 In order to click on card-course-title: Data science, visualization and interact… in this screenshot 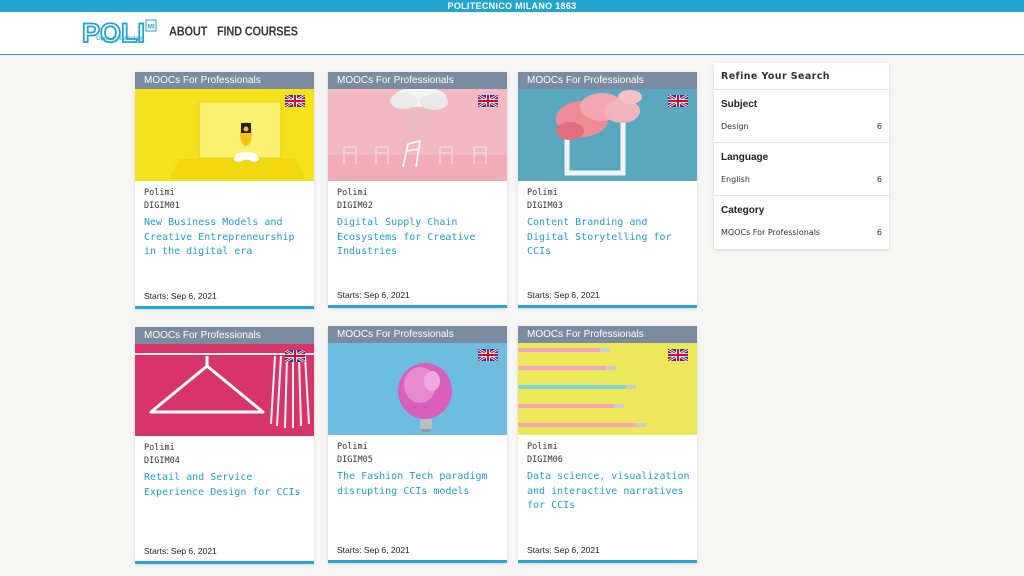, I will do `click(609, 492)`.